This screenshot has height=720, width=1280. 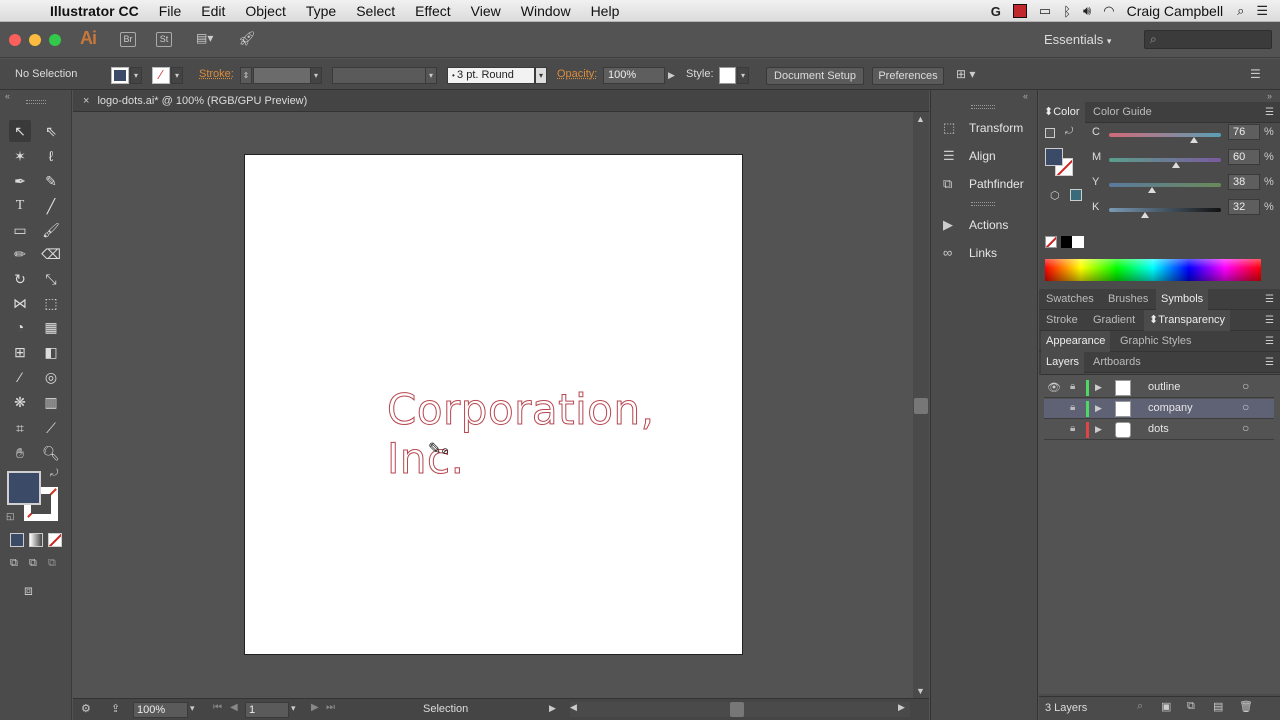 I want to click on zoom-tool-icon: 🔍︎, so click(x=51, y=453).